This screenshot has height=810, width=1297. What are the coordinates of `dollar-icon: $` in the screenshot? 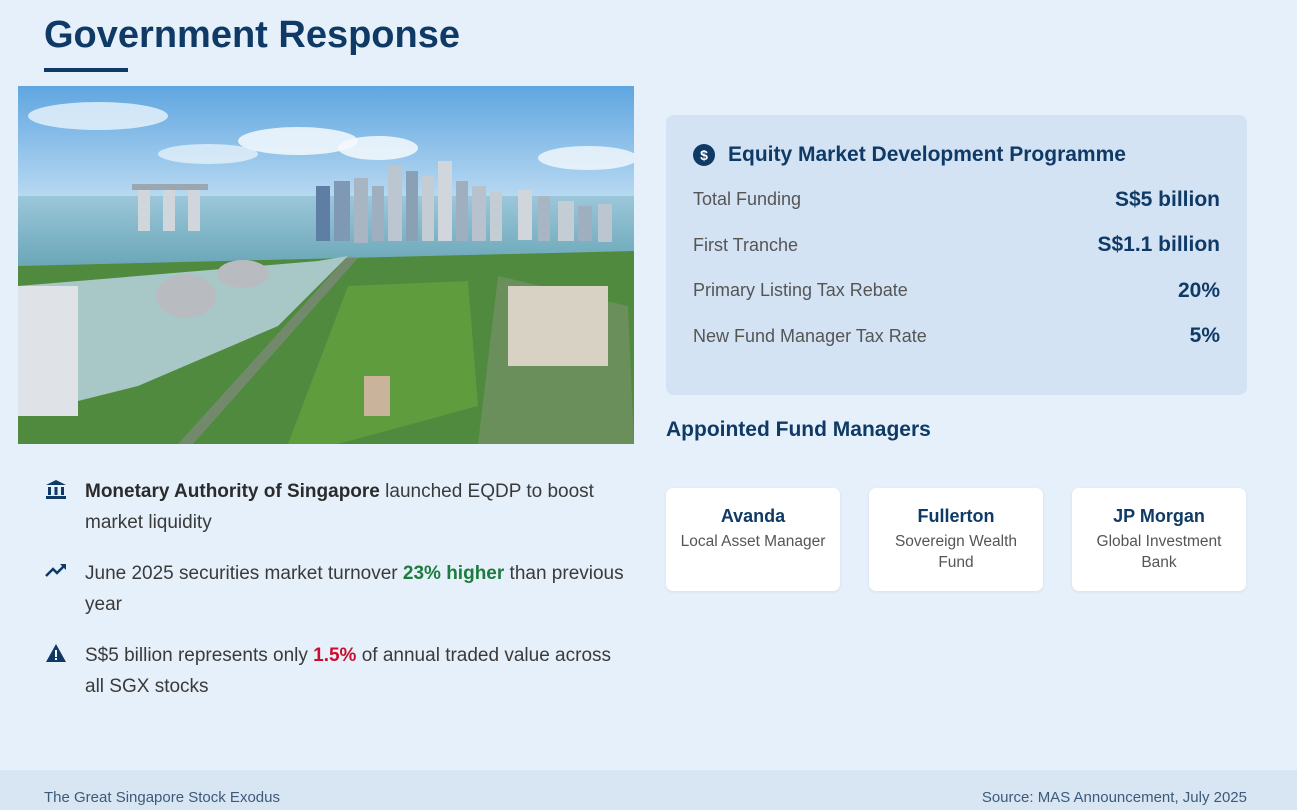 It's located at (704, 155).